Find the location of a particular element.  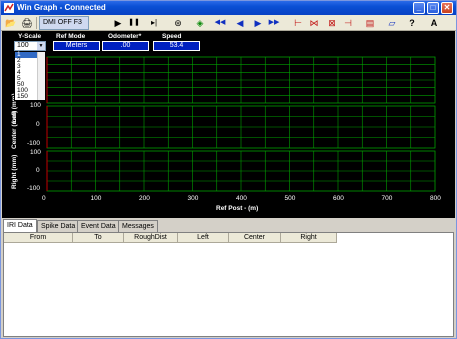

marker-right-icon: ⊣ is located at coordinates (348, 23).